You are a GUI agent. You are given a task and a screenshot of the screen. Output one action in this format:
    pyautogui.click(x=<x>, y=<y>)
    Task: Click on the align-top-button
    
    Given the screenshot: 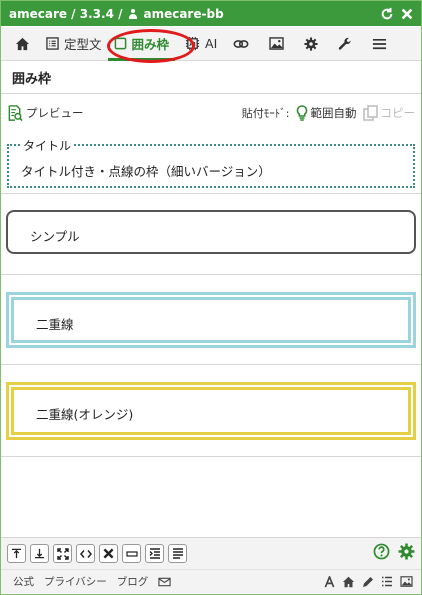 What is the action you would take?
    pyautogui.click(x=16, y=553)
    